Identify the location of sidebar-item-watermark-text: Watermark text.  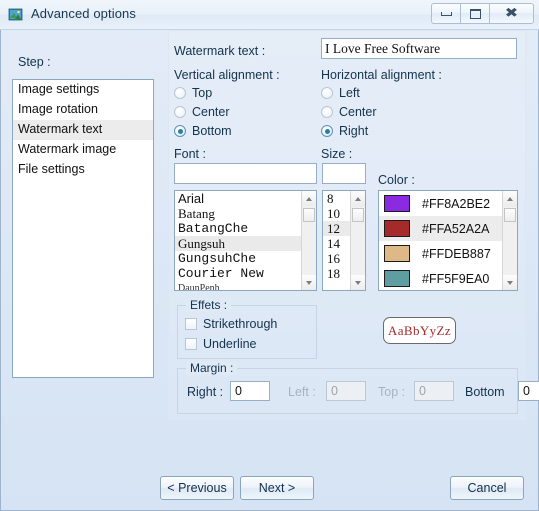
(83, 130).